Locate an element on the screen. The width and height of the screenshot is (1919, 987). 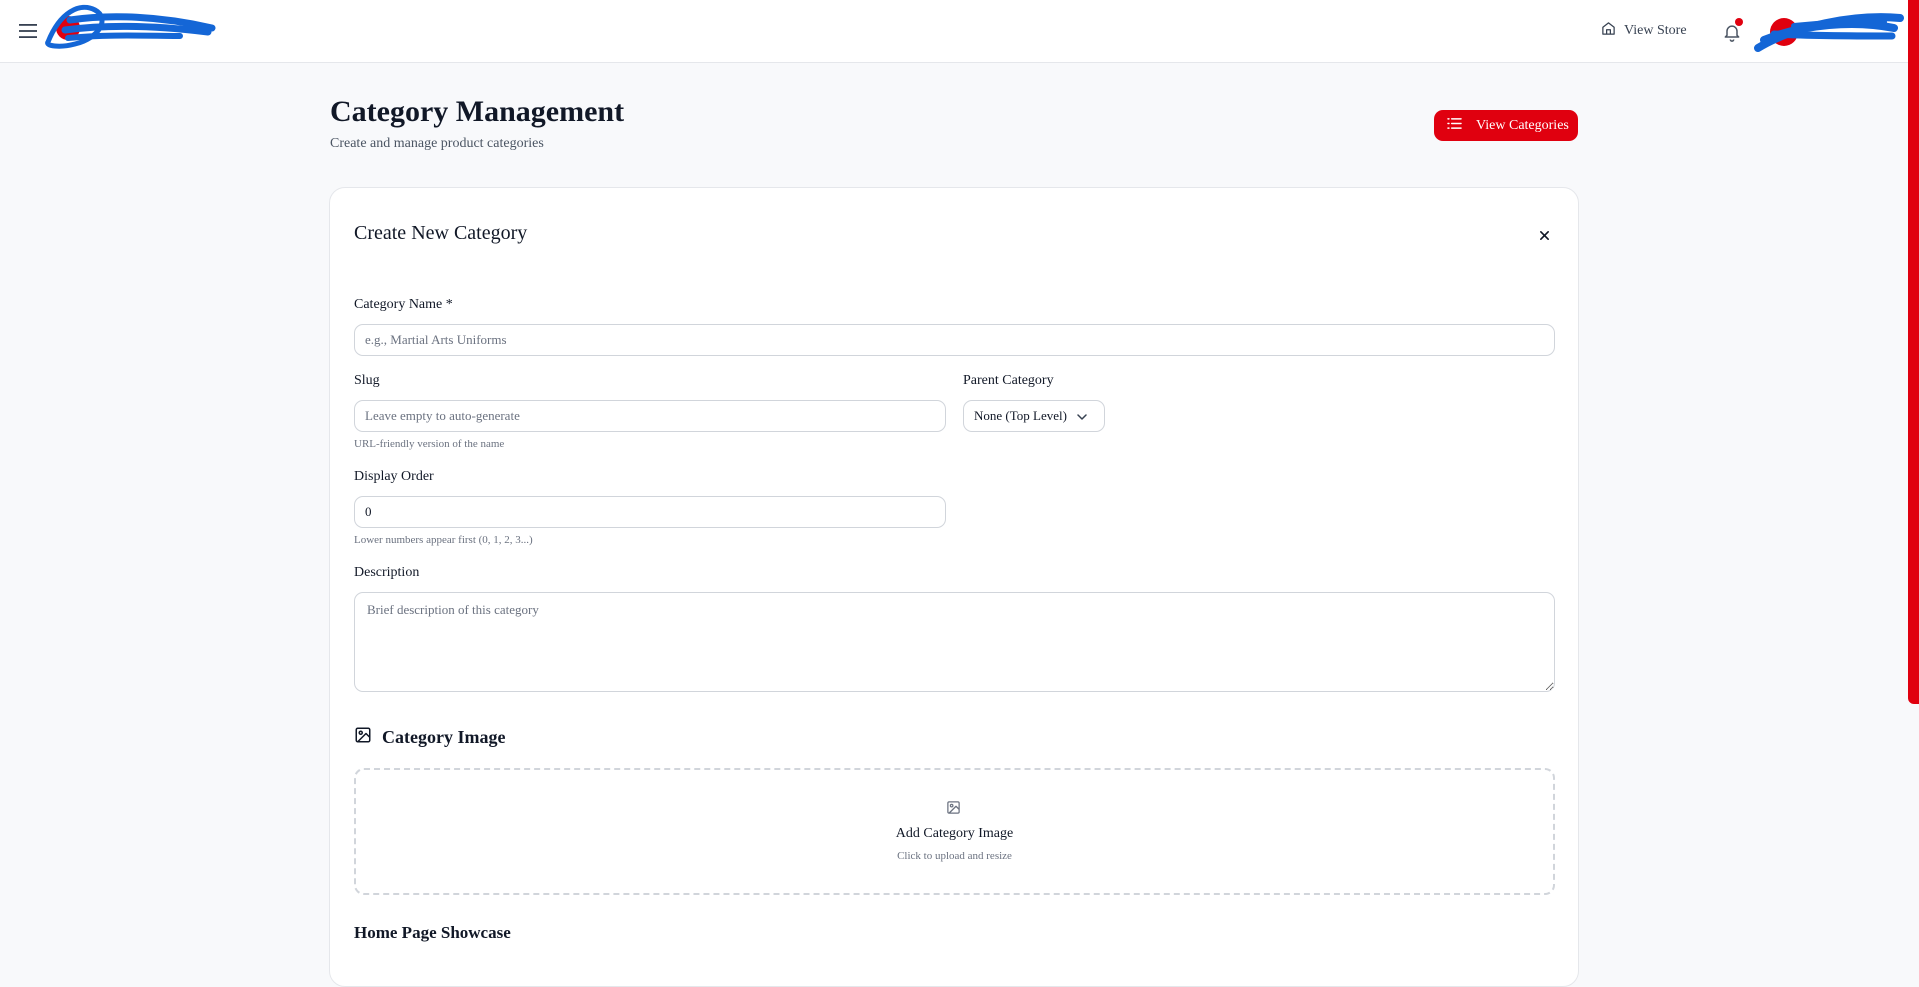
home-icon is located at coordinates (1608, 31).